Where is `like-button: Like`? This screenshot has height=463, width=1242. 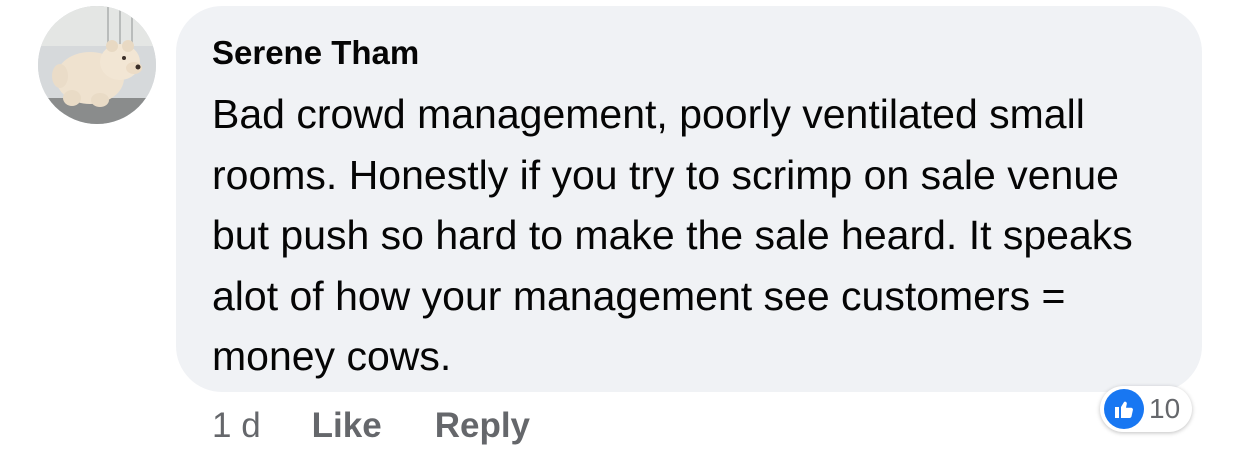
like-button: Like is located at coordinates (347, 426).